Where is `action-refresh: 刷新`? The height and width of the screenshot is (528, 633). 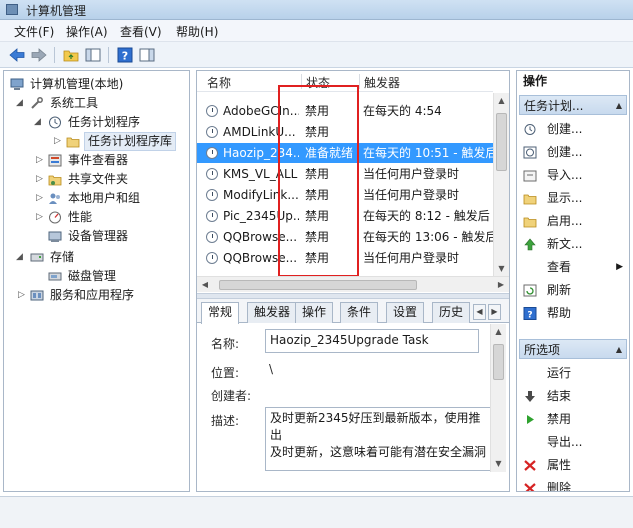 action-refresh: 刷新 is located at coordinates (573, 290).